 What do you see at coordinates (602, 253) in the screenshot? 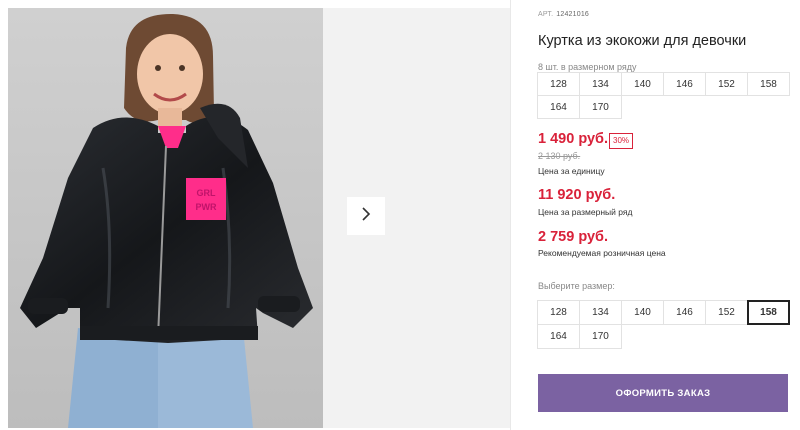
I see `retail-price-note: Рекомендуемая розничная цена` at bounding box center [602, 253].